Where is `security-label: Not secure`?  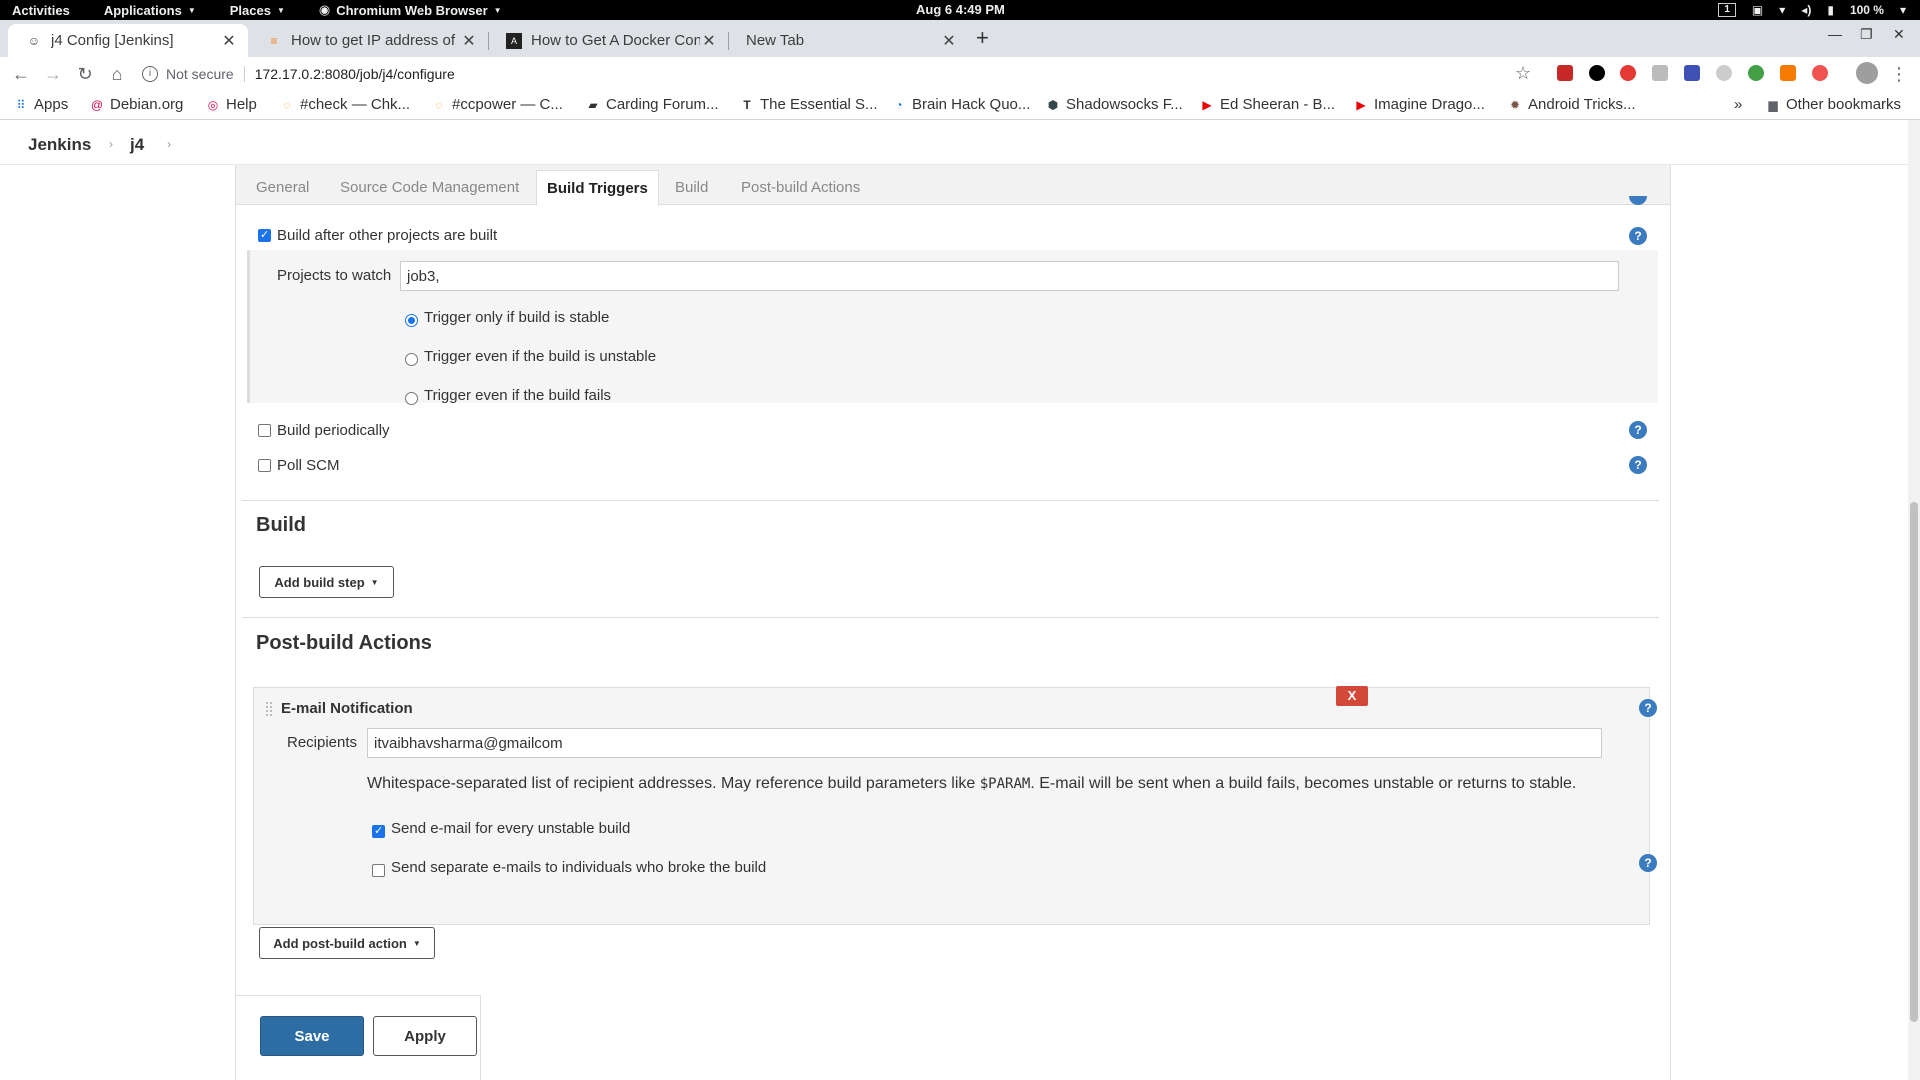
security-label: Not secure is located at coordinates (200, 74).